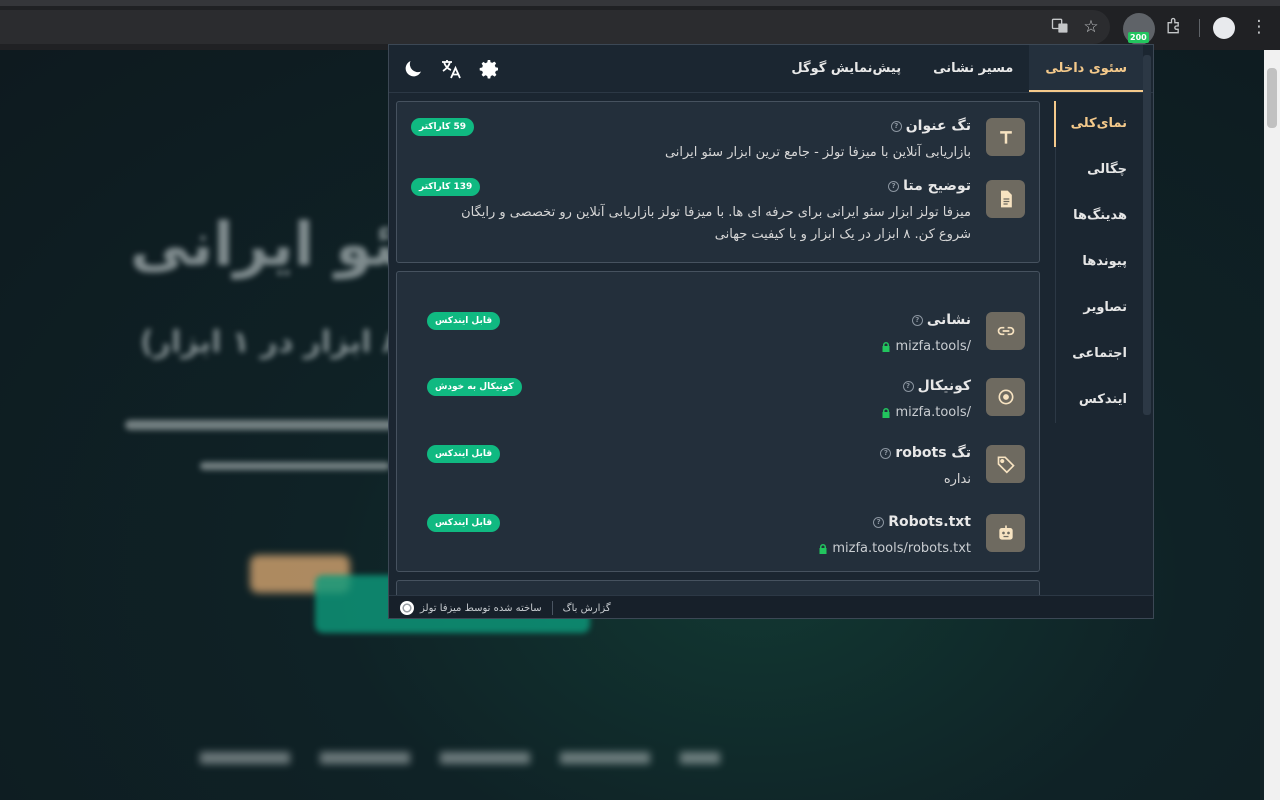 The height and width of the screenshot is (800, 1280). Describe the element at coordinates (1005, 331) in the screenshot. I see `link-icon` at that location.